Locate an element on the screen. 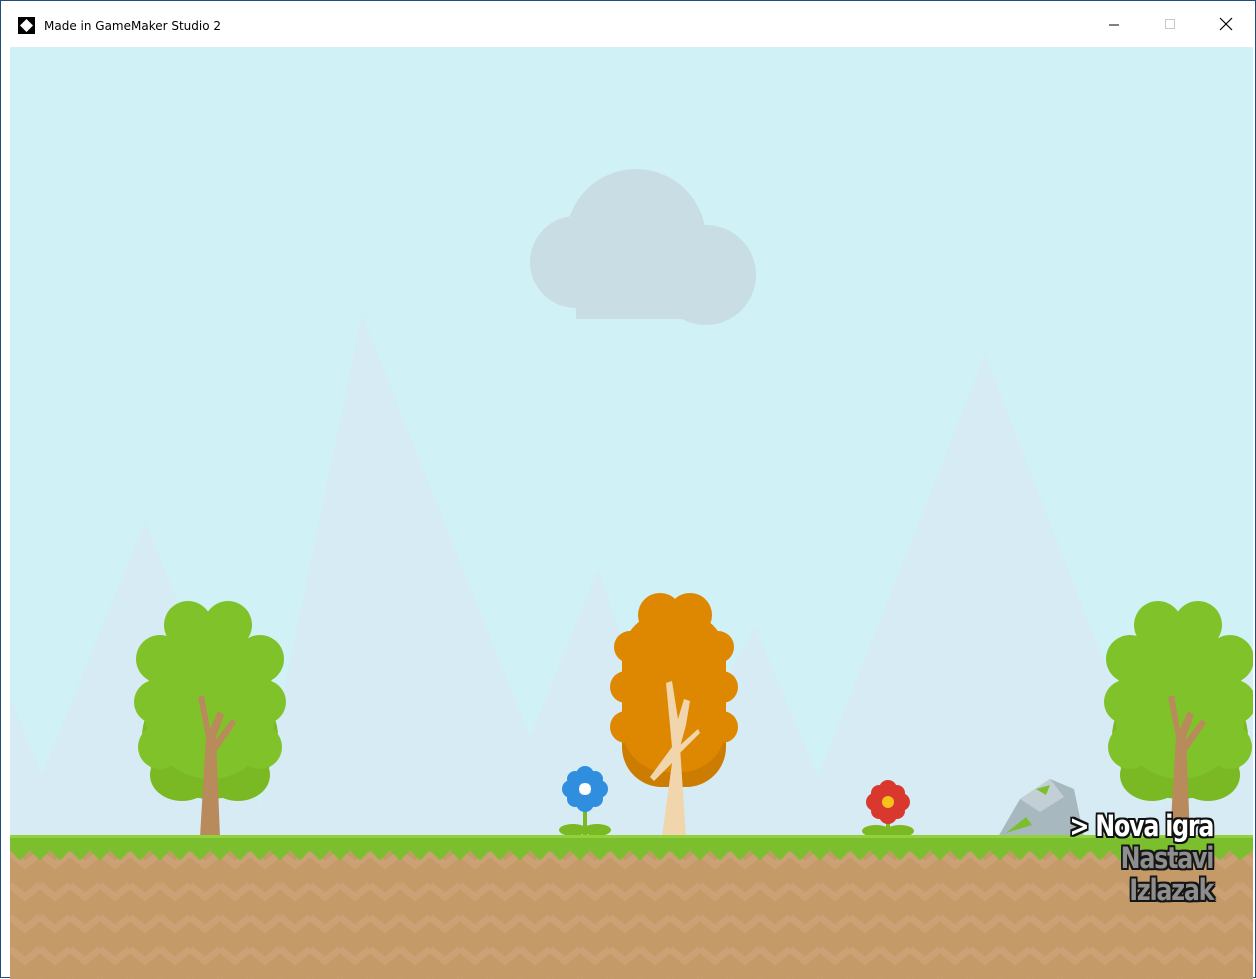  close-button is located at coordinates (1226, 24).